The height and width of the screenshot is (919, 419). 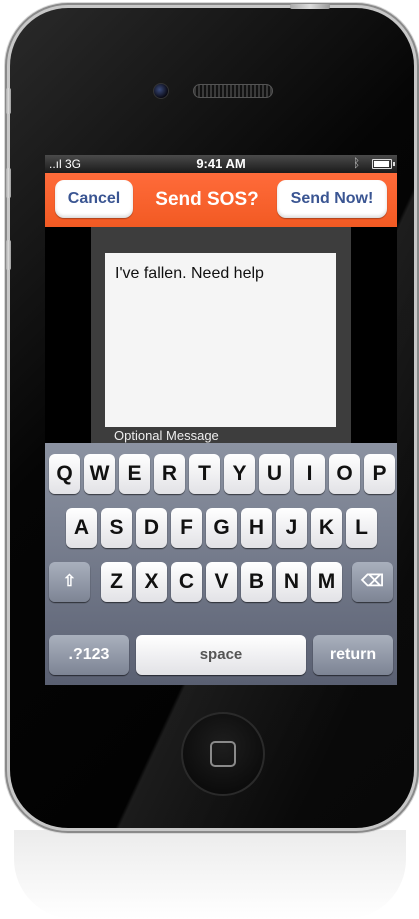 I want to click on key-a: A, so click(x=81, y=528).